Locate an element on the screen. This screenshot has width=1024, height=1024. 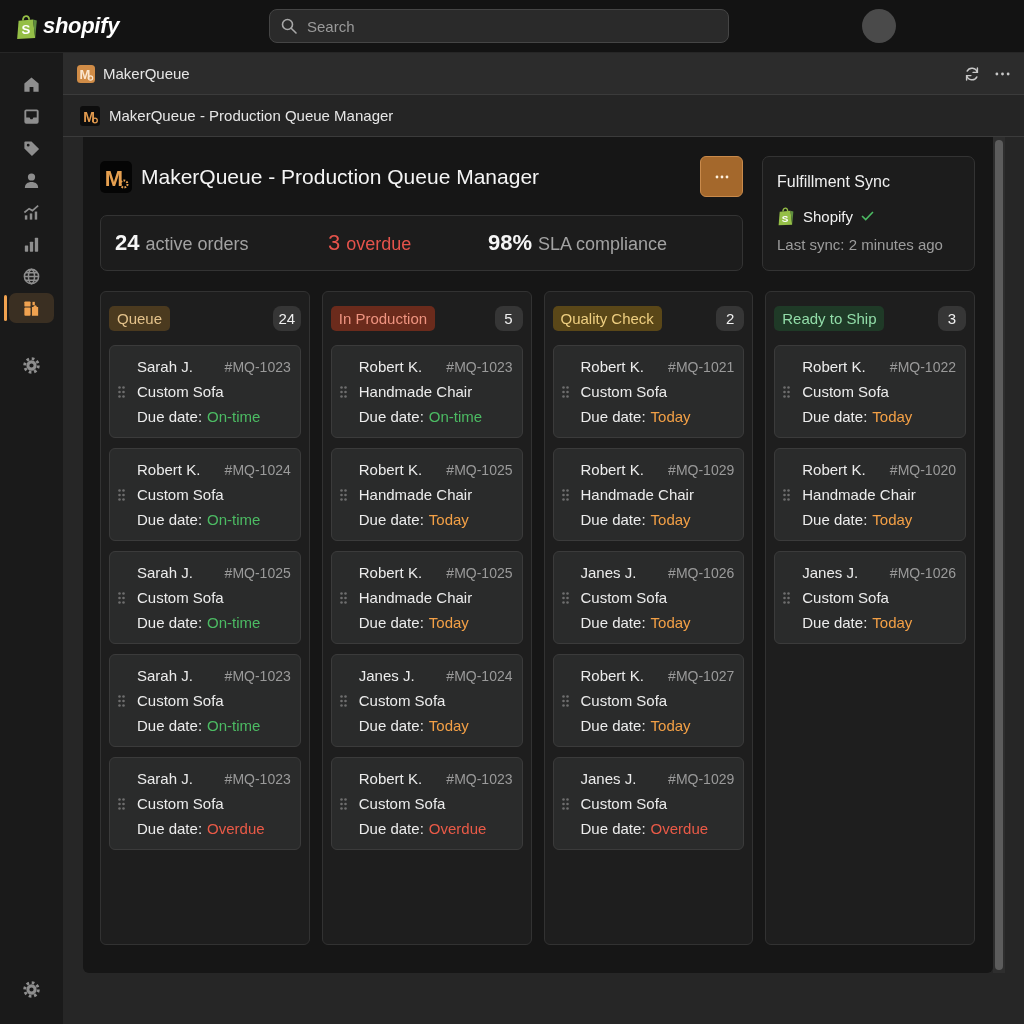
order-card: Robert K. #MQ-1024 Custom Sofa Due date: On-time is located at coordinates (205, 494).